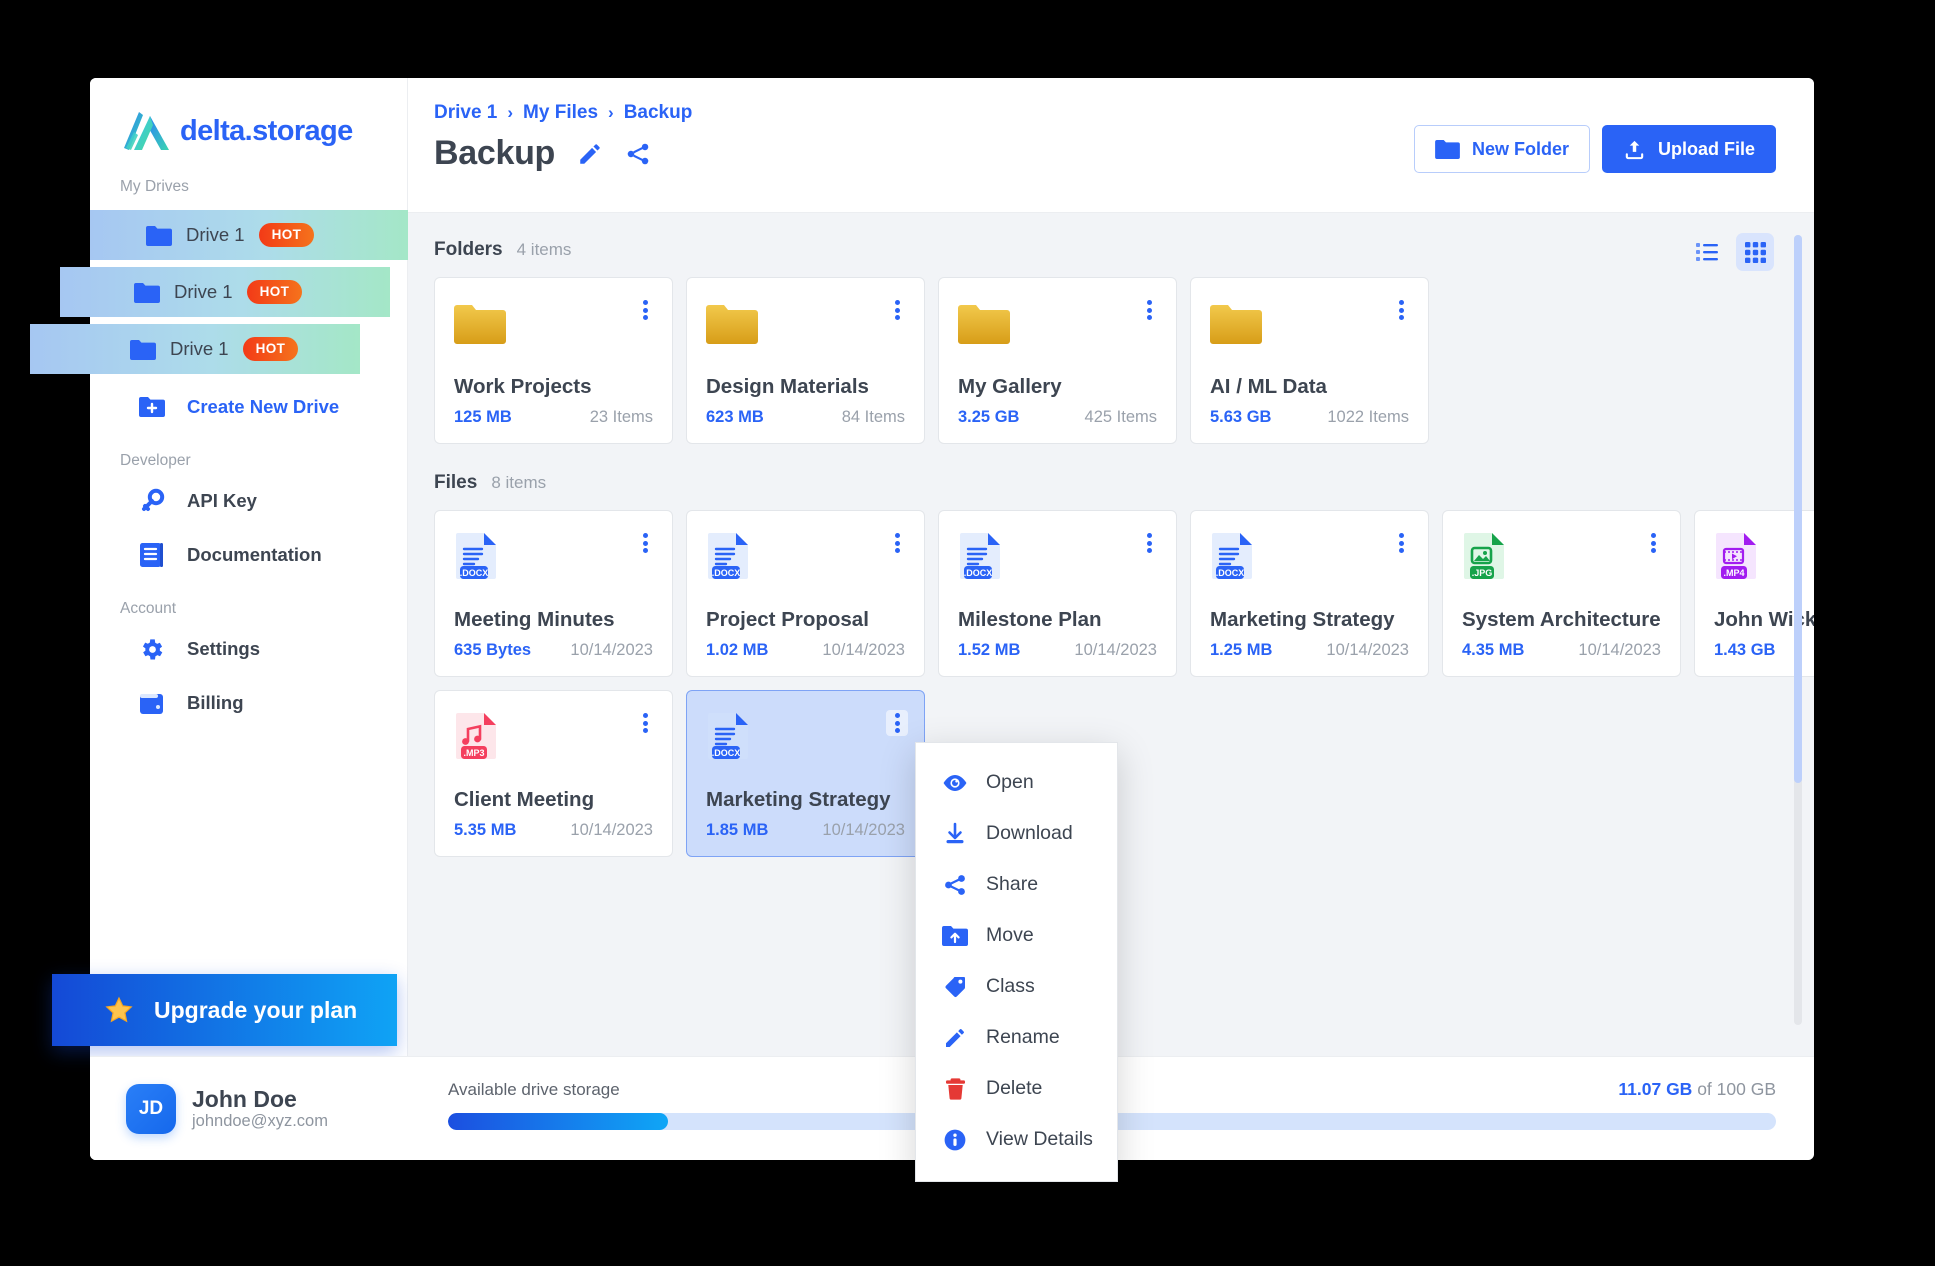 Image resolution: width=1935 pixels, height=1266 pixels. What do you see at coordinates (1798, 509) in the screenshot?
I see `scrollbar-thumb` at bounding box center [1798, 509].